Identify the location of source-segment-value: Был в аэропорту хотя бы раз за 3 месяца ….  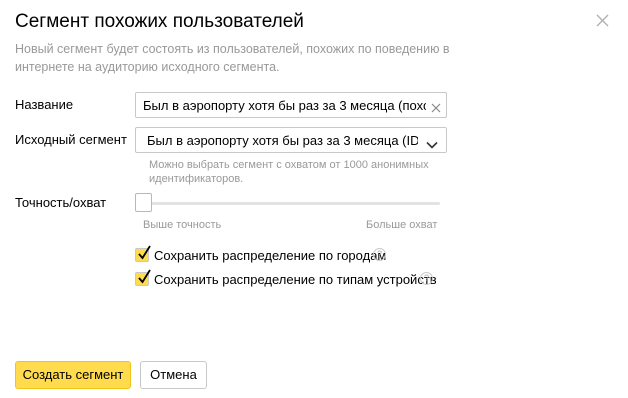
(282, 140).